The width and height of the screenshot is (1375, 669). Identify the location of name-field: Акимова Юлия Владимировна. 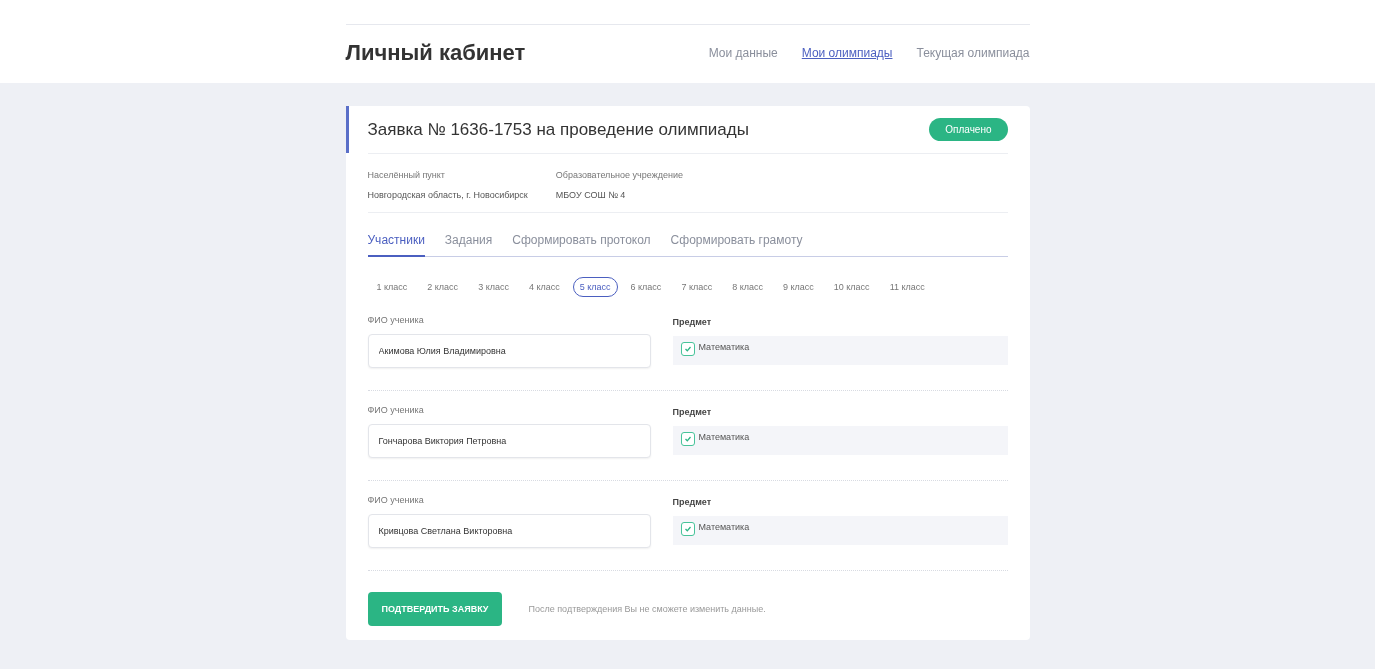
(509, 351).